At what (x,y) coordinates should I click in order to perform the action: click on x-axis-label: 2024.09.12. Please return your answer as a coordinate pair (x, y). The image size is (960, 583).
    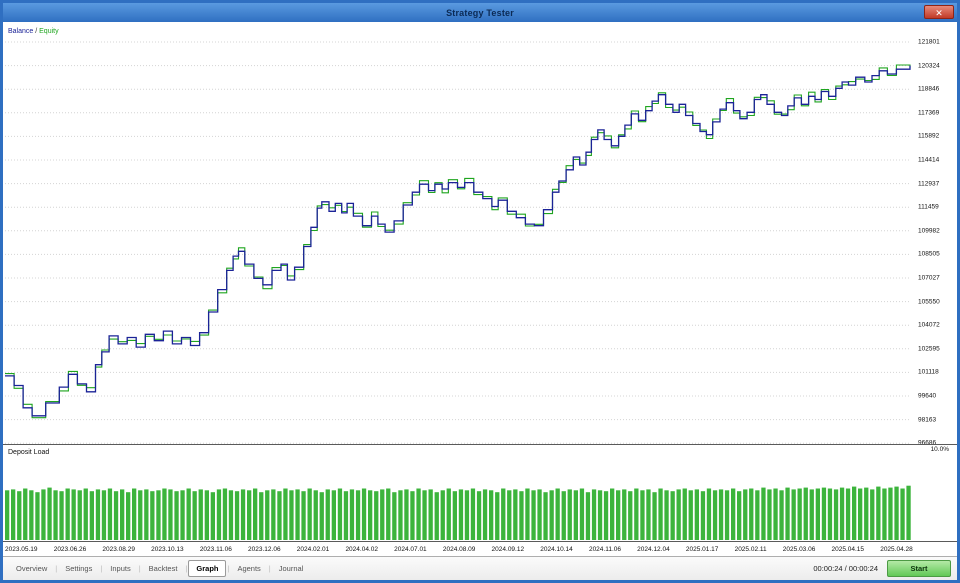
    Looking at the image, I should click on (508, 549).